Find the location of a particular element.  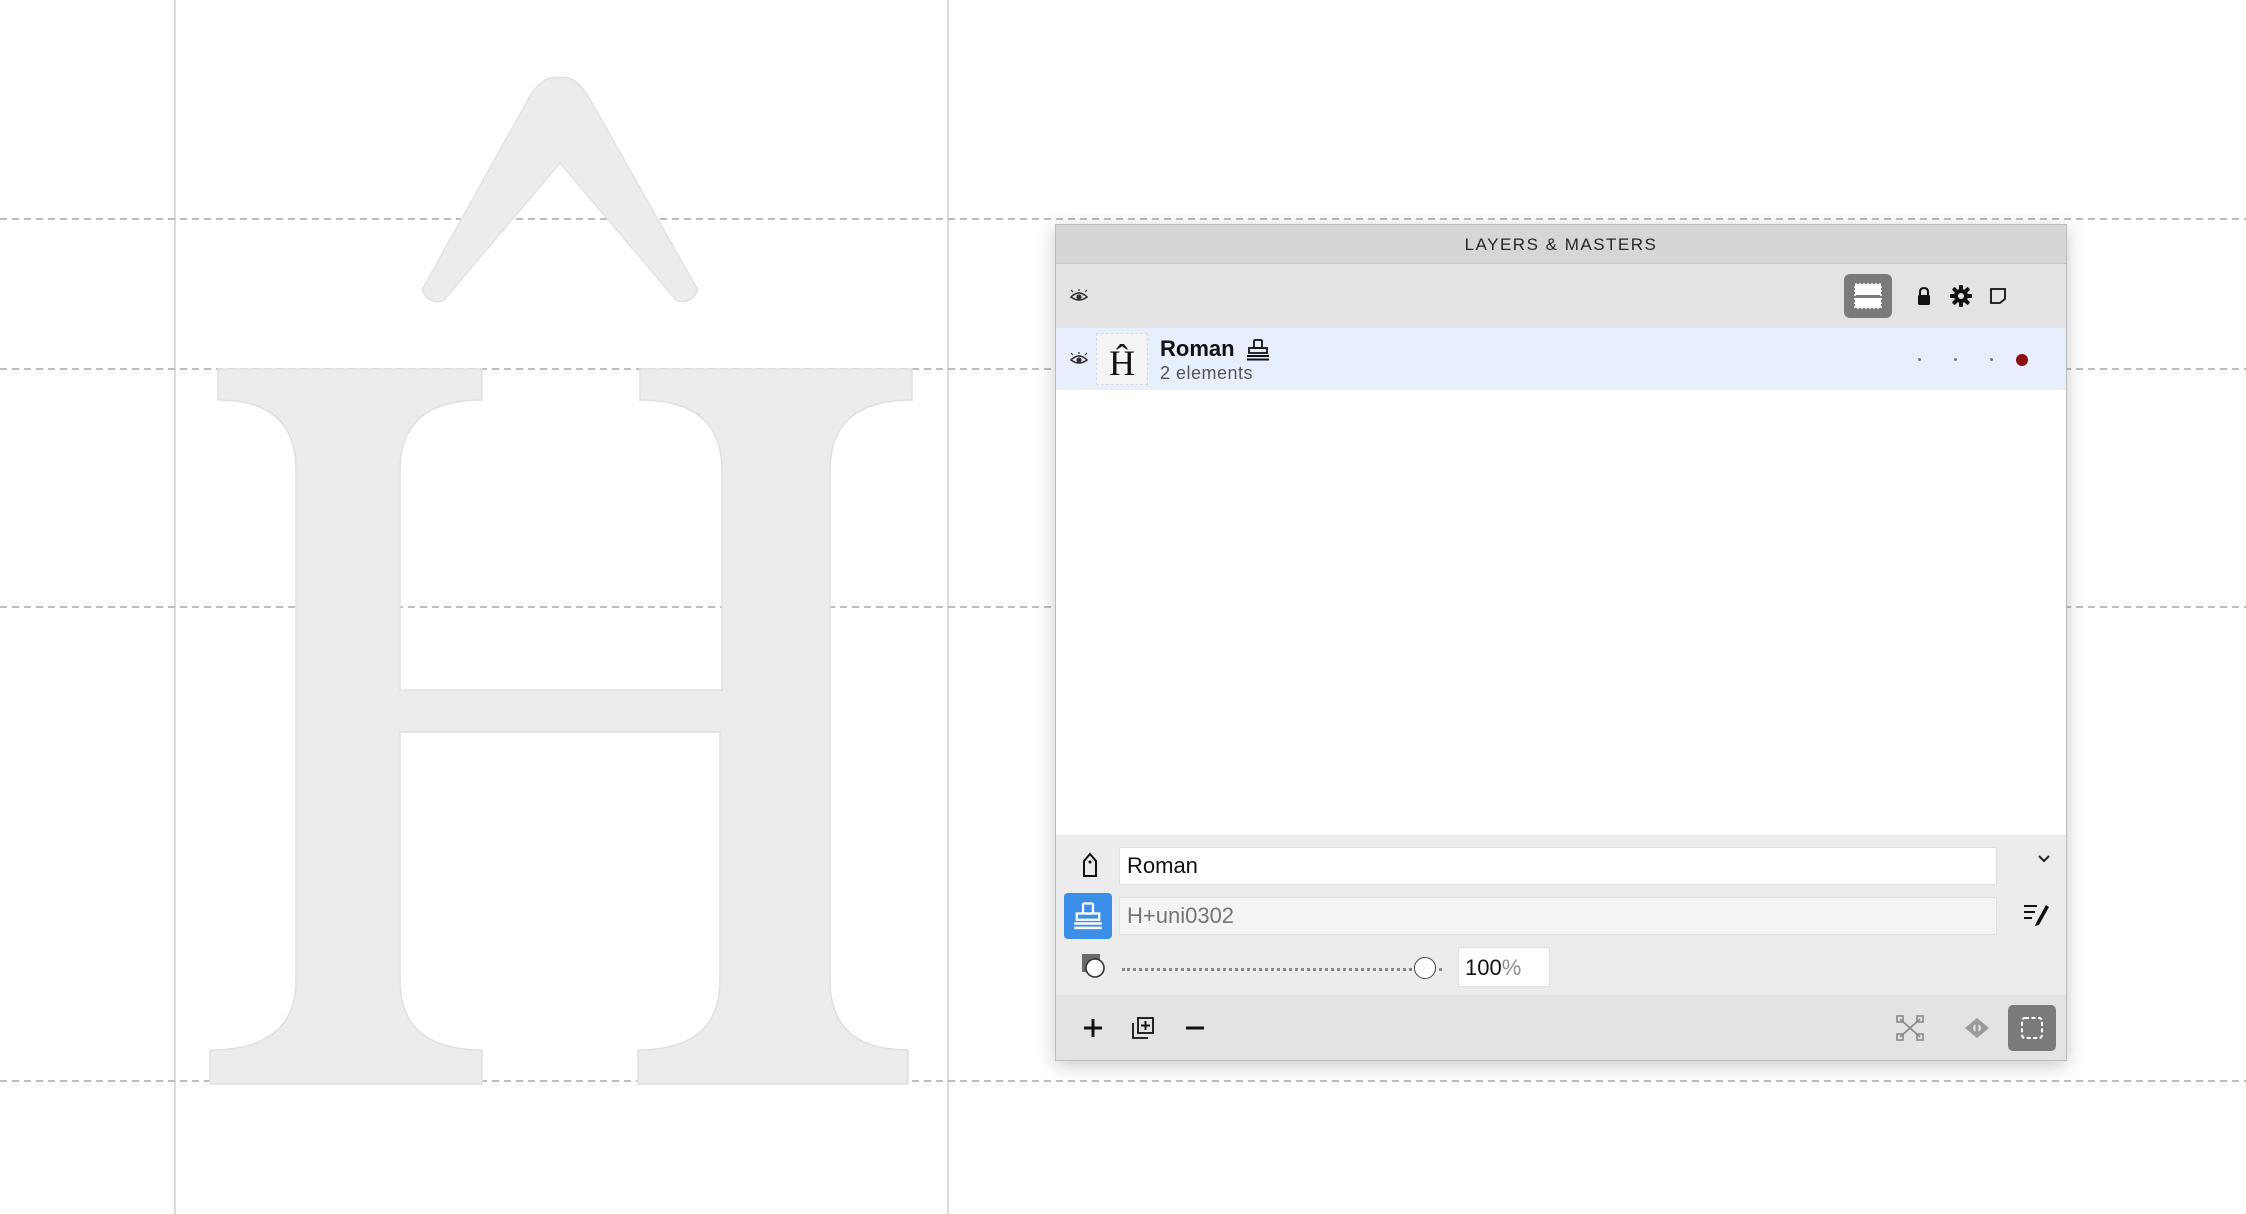

layer-row-roman: Ĥ Roman 2 elements is located at coordinates (1561, 359).